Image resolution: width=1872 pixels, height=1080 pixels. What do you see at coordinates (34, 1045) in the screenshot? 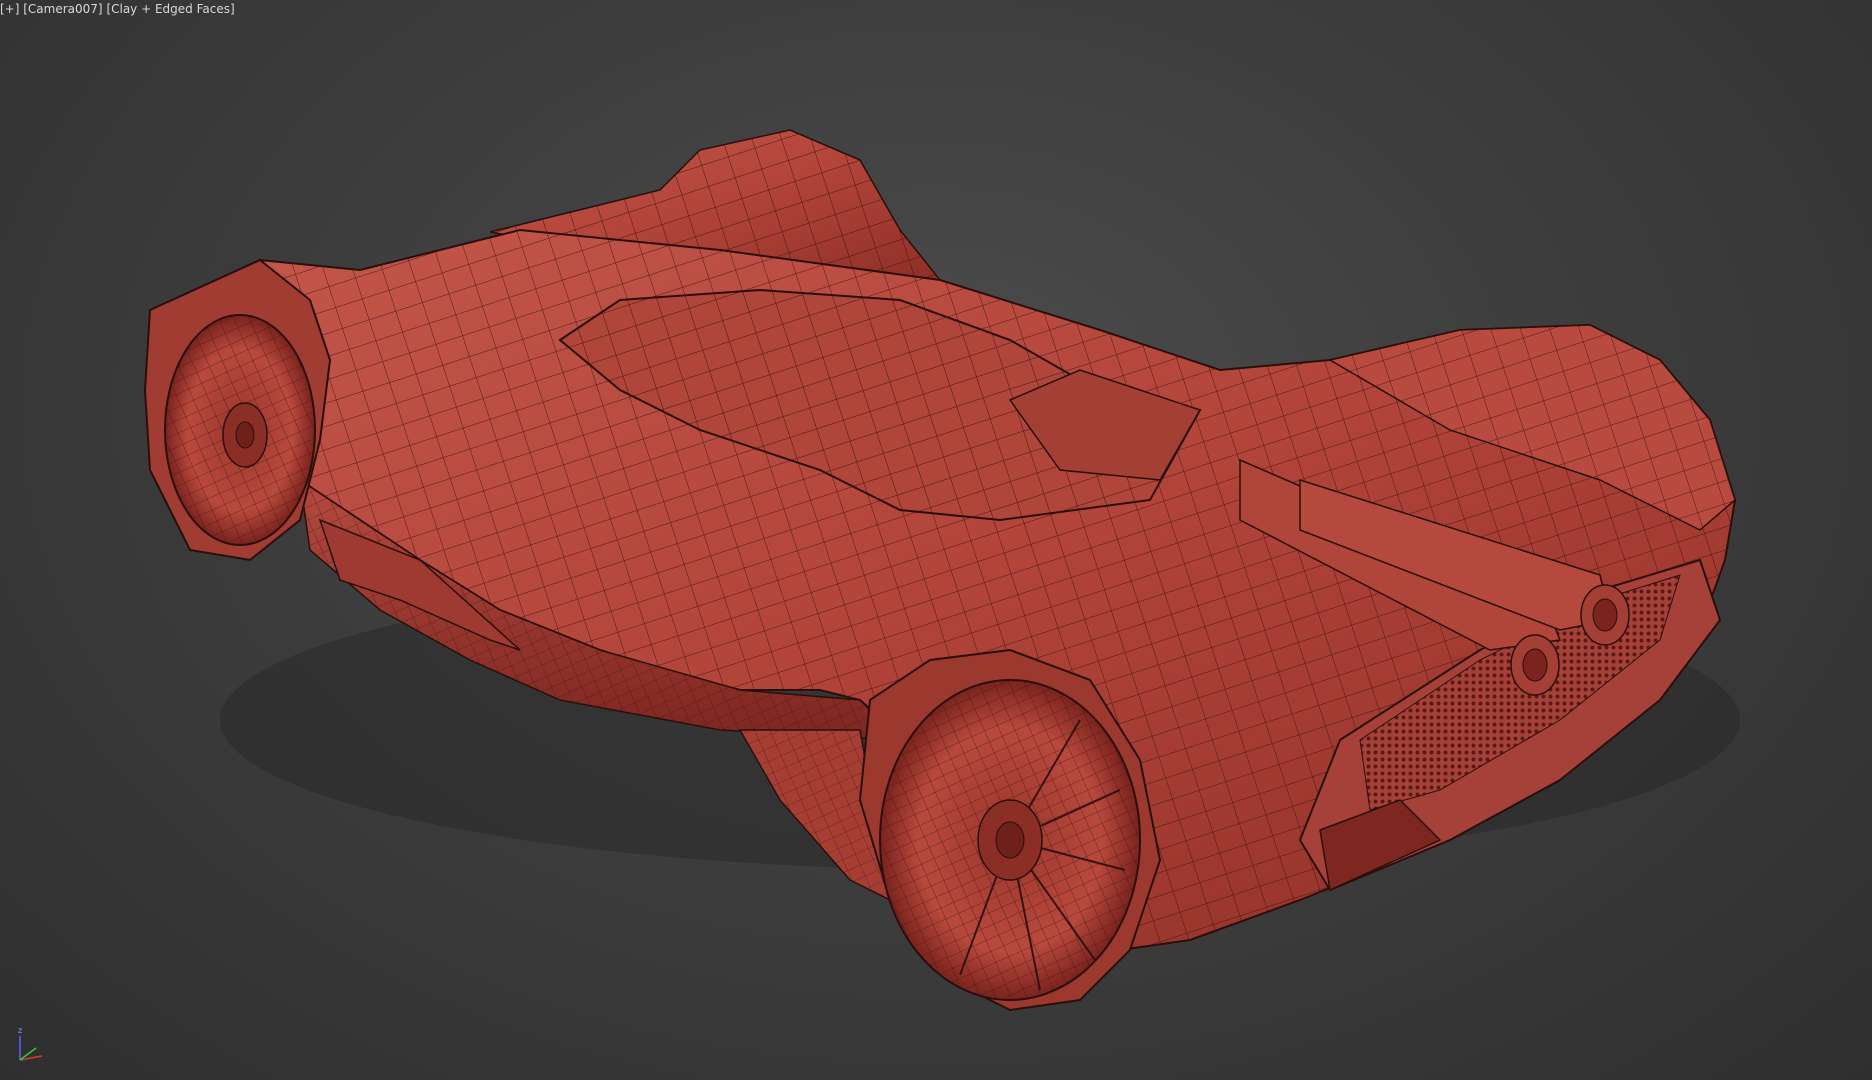
I see `axis-tripod-icon: z` at bounding box center [34, 1045].